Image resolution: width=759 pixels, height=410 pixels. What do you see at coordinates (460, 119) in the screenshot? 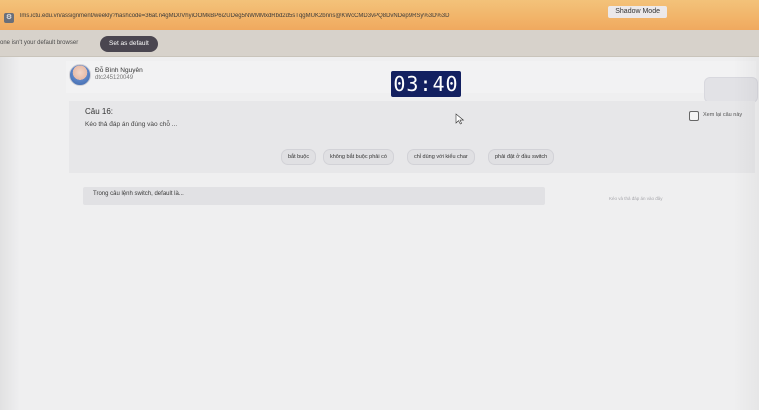
I see `mouse-cursor-icon` at bounding box center [460, 119].